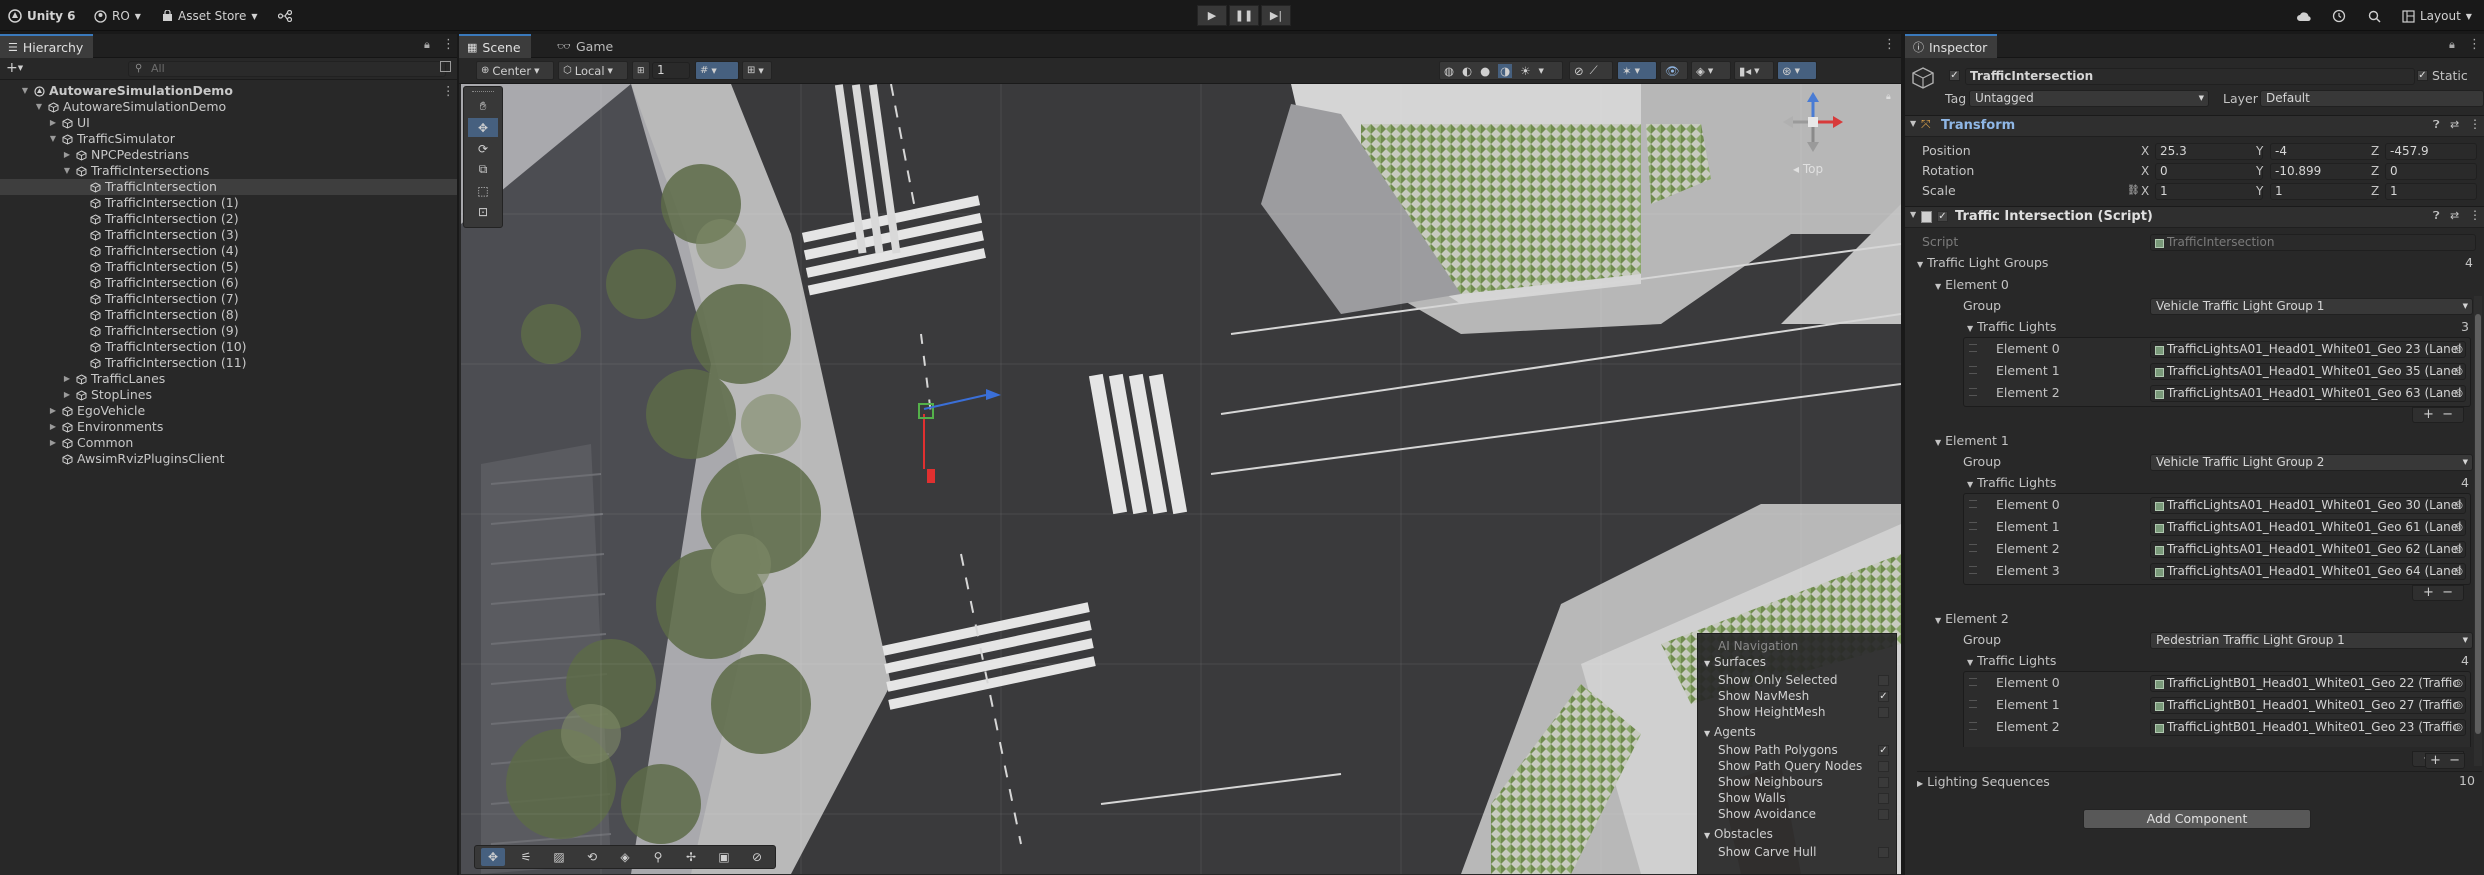 The width and height of the screenshot is (2484, 875). I want to click on hierarchy-item: TrafficIntersection (6), so click(228, 283).